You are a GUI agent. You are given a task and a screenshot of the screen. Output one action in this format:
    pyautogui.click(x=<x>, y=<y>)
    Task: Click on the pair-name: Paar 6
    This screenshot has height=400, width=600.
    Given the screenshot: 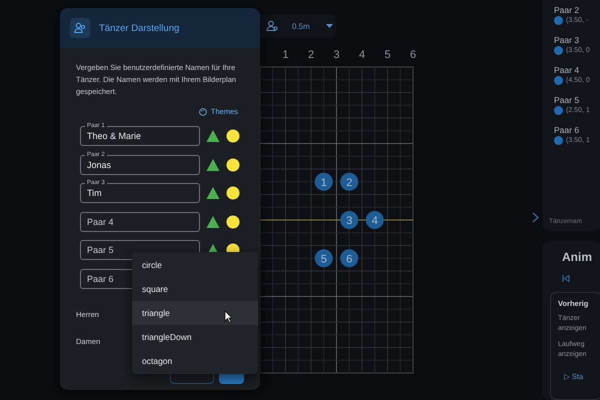 What is the action you would take?
    pyautogui.click(x=567, y=130)
    